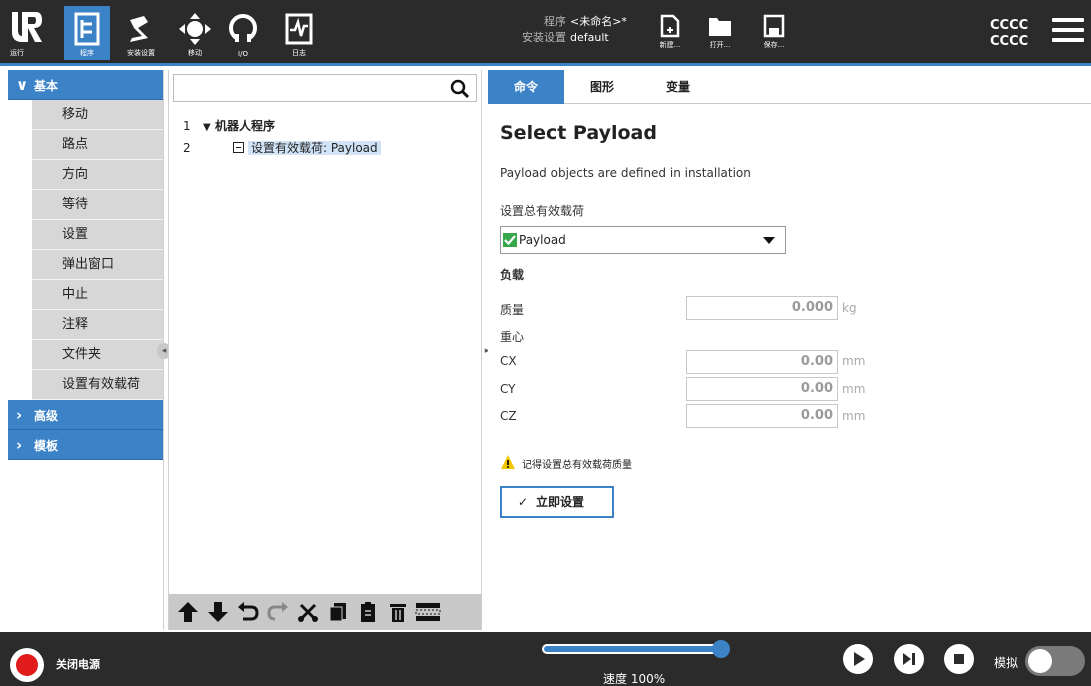 The height and width of the screenshot is (686, 1091). Describe the element at coordinates (1006, 663) in the screenshot. I see `simulation-label: 模拟` at that location.